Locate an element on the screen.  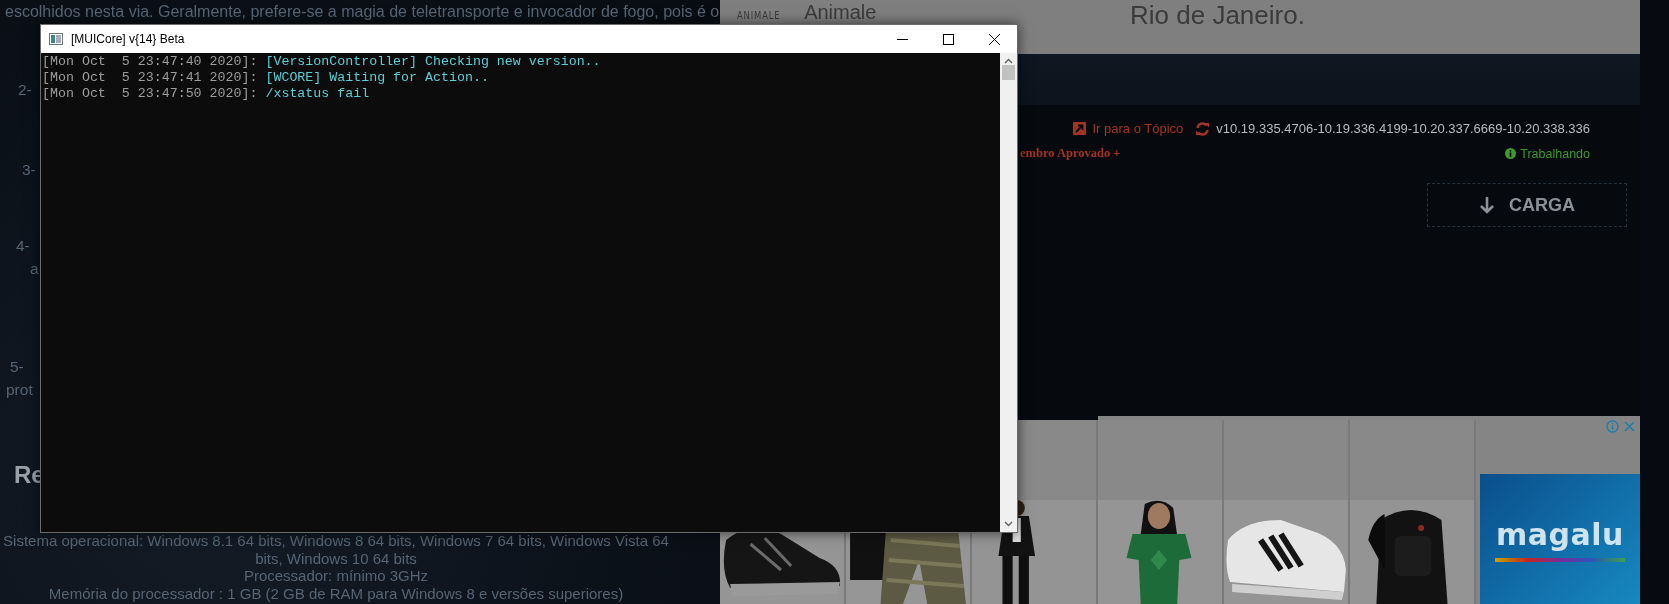
log-message: [WCORE] Waiting for Action.. is located at coordinates (377, 78).